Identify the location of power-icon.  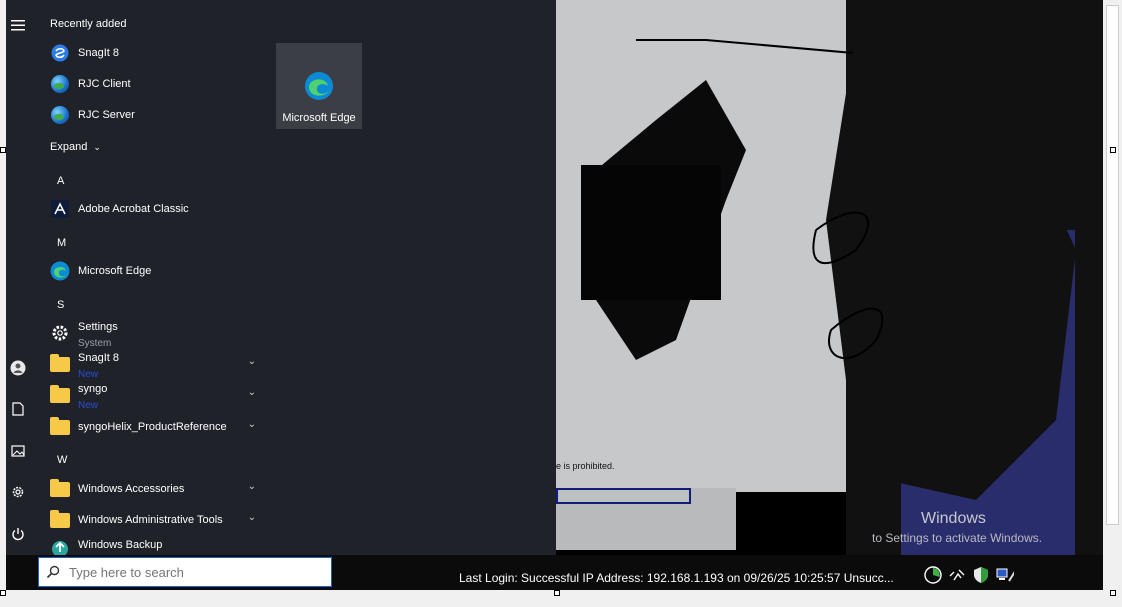
(18, 534).